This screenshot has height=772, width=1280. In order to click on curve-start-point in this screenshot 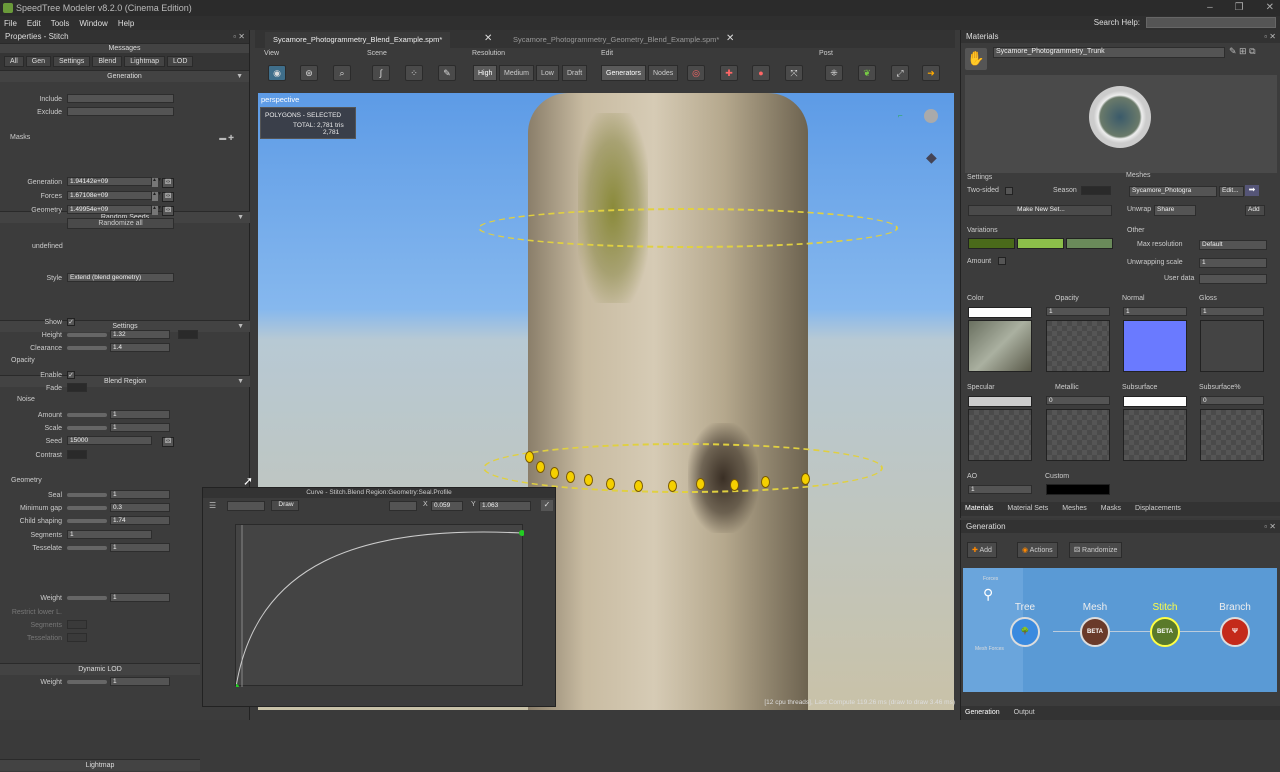, I will do `click(236, 687)`.